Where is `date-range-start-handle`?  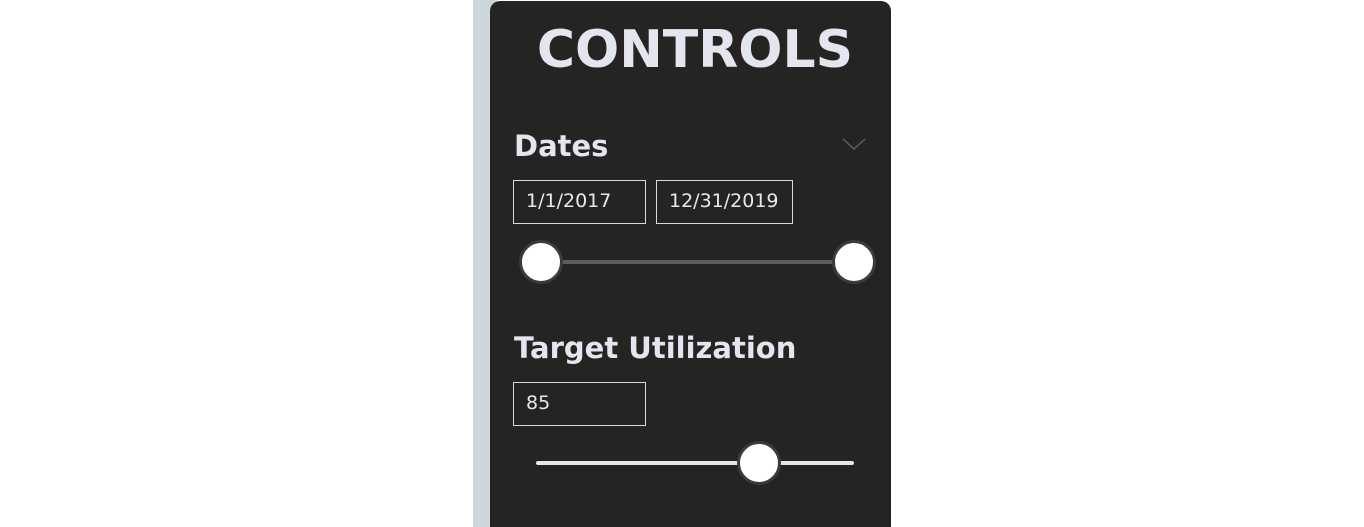
date-range-start-handle is located at coordinates (541, 262).